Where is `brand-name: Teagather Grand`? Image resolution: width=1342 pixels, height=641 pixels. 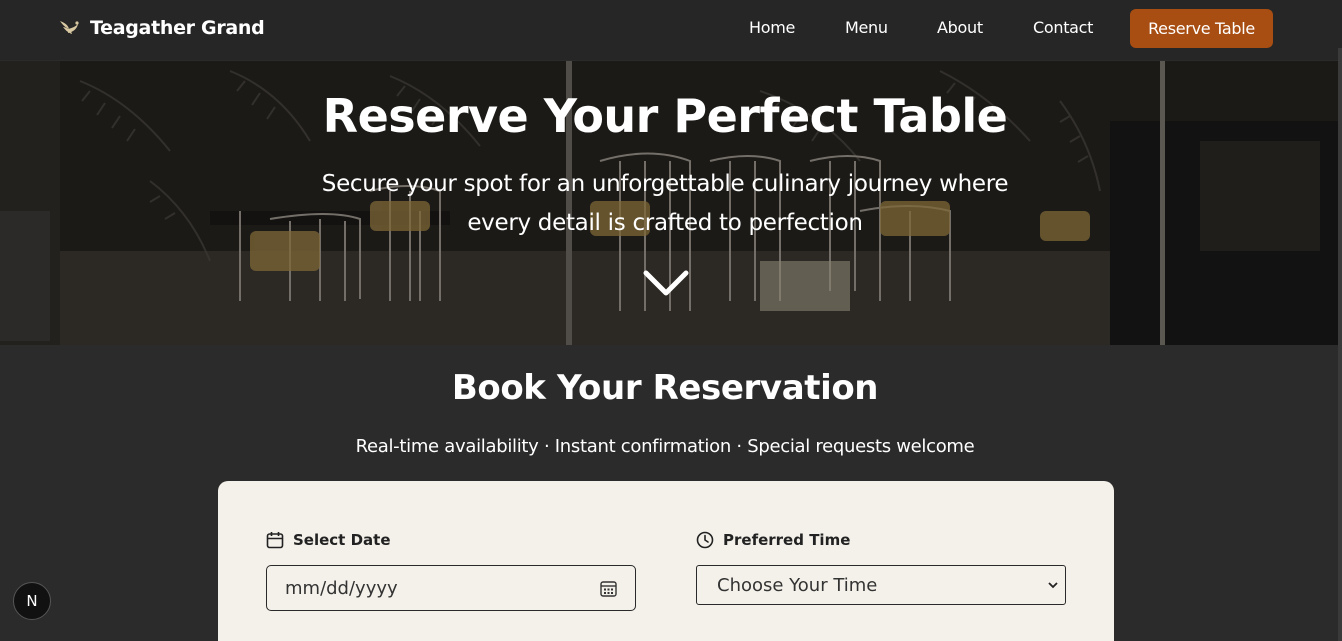
brand-name: Teagather Grand is located at coordinates (177, 28).